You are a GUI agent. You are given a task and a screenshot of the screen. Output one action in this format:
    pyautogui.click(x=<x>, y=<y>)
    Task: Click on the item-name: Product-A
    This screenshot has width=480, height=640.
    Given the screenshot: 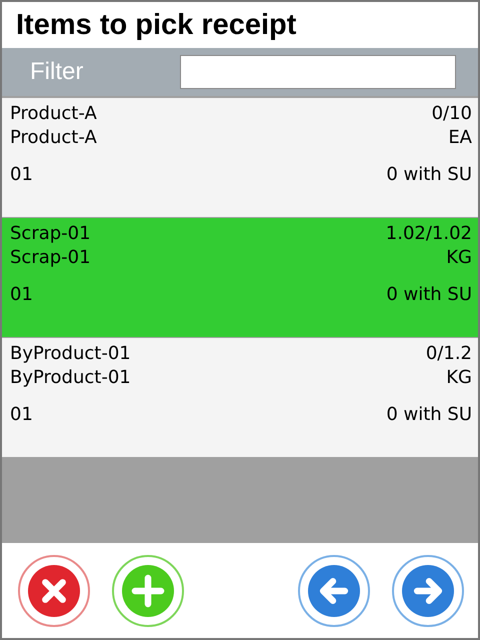 What is the action you would take?
    pyautogui.click(x=54, y=113)
    